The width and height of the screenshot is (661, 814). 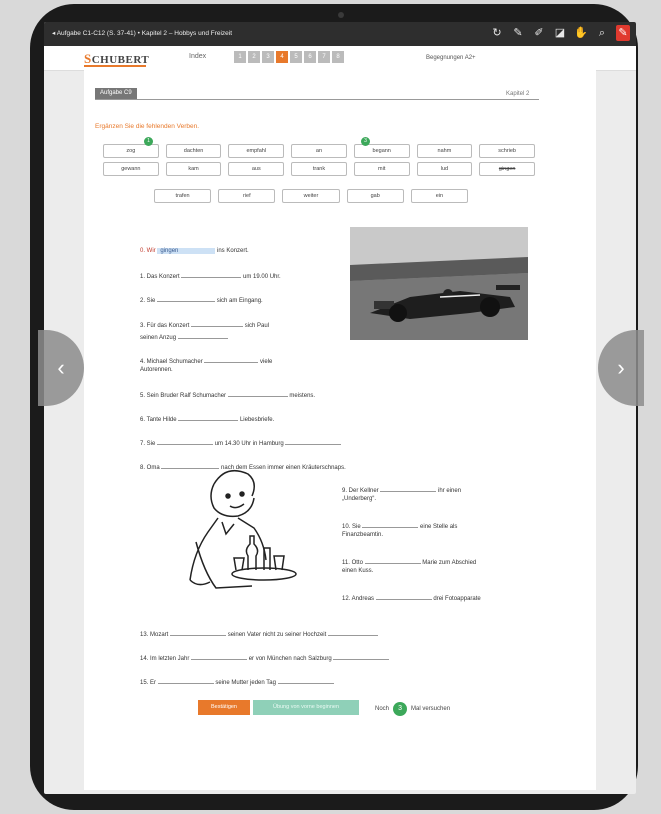 What do you see at coordinates (254, 57) in the screenshot?
I see `page-button: 2` at bounding box center [254, 57].